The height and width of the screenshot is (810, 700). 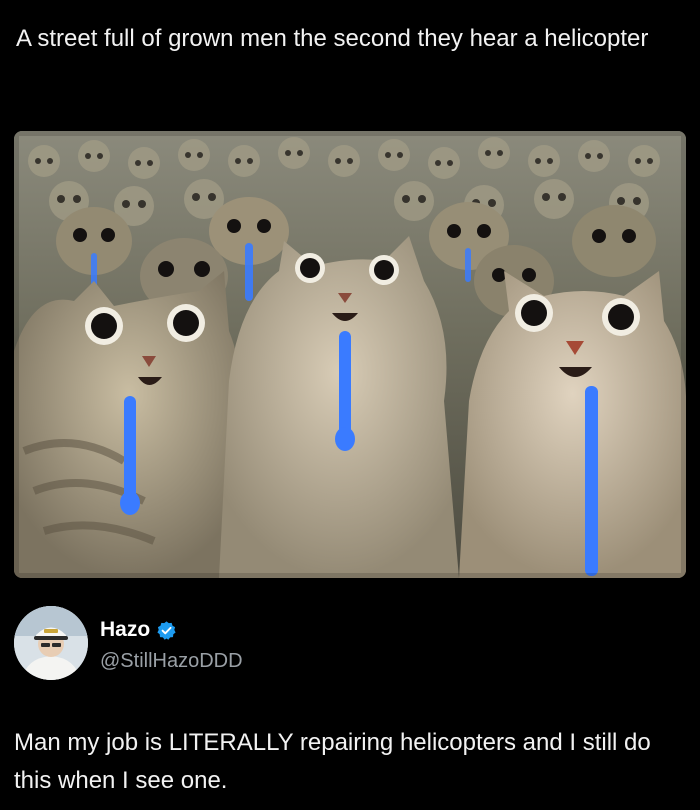 I want to click on tweet-header: Hazo @StillHazoDDD, so click(x=314, y=645).